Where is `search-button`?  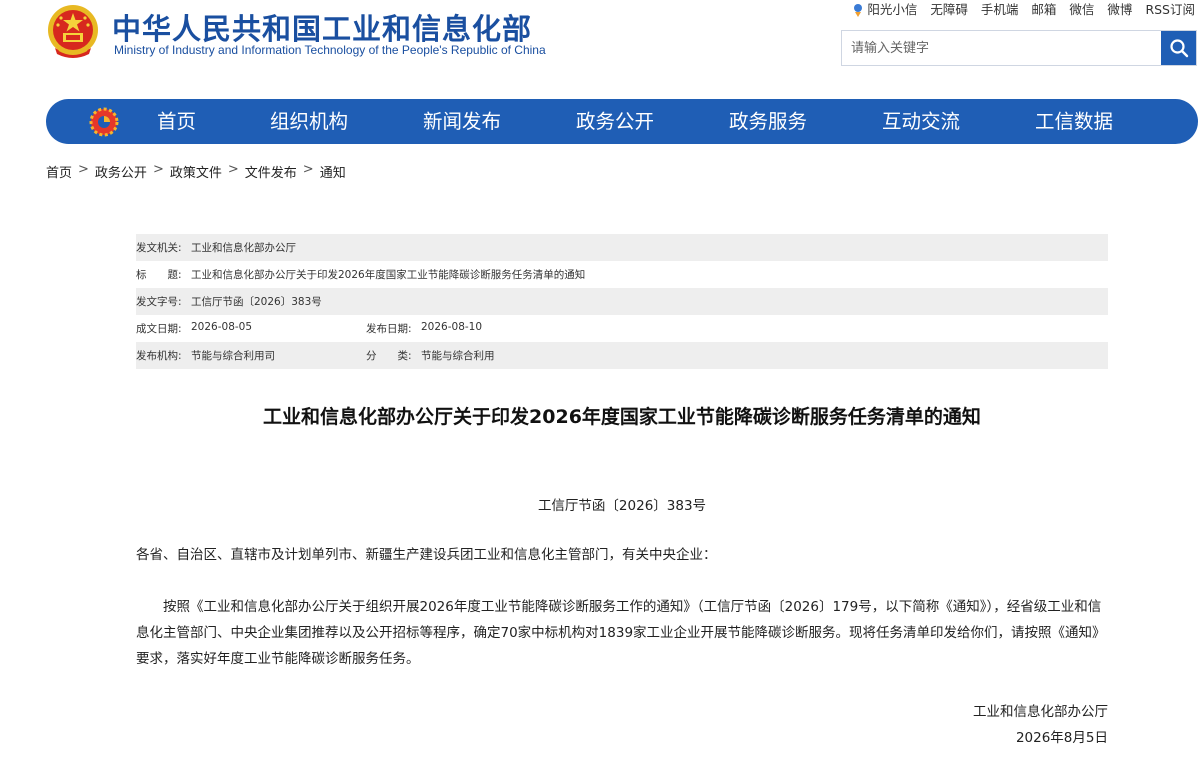 search-button is located at coordinates (1178, 48).